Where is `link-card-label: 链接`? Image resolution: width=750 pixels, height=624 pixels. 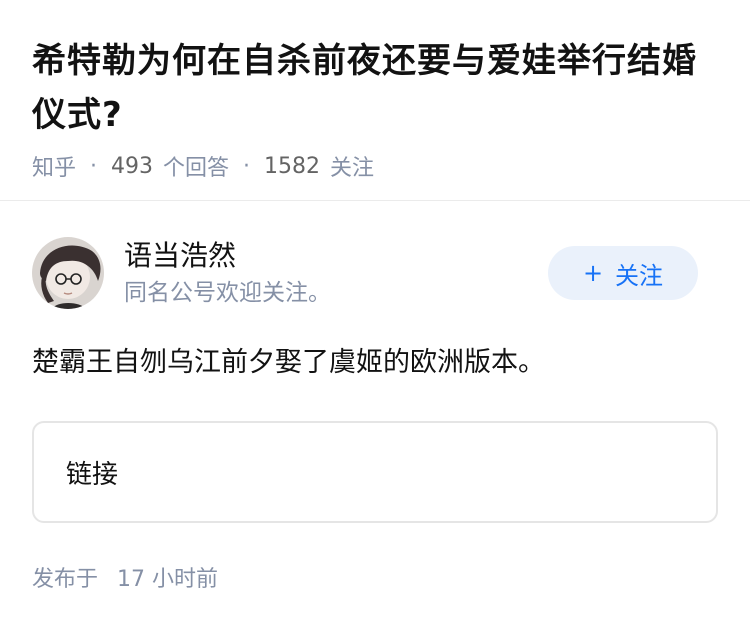 link-card-label: 链接 is located at coordinates (92, 474).